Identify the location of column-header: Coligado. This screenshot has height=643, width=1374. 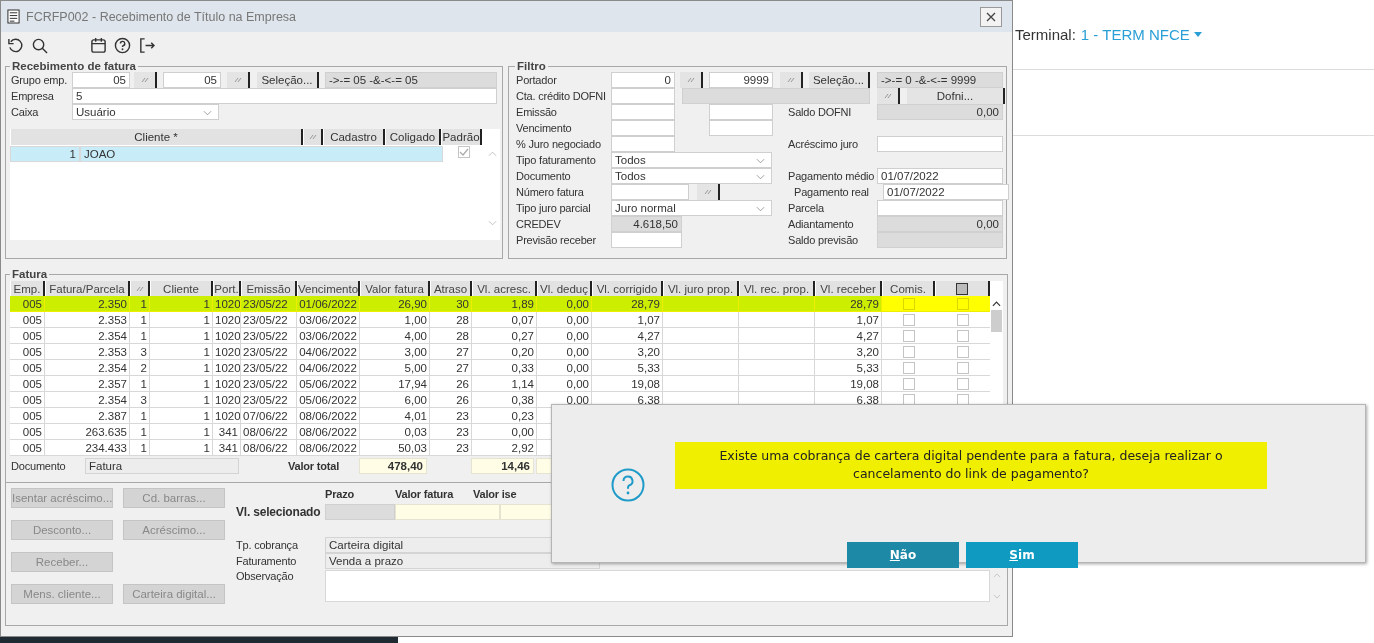
(413, 137).